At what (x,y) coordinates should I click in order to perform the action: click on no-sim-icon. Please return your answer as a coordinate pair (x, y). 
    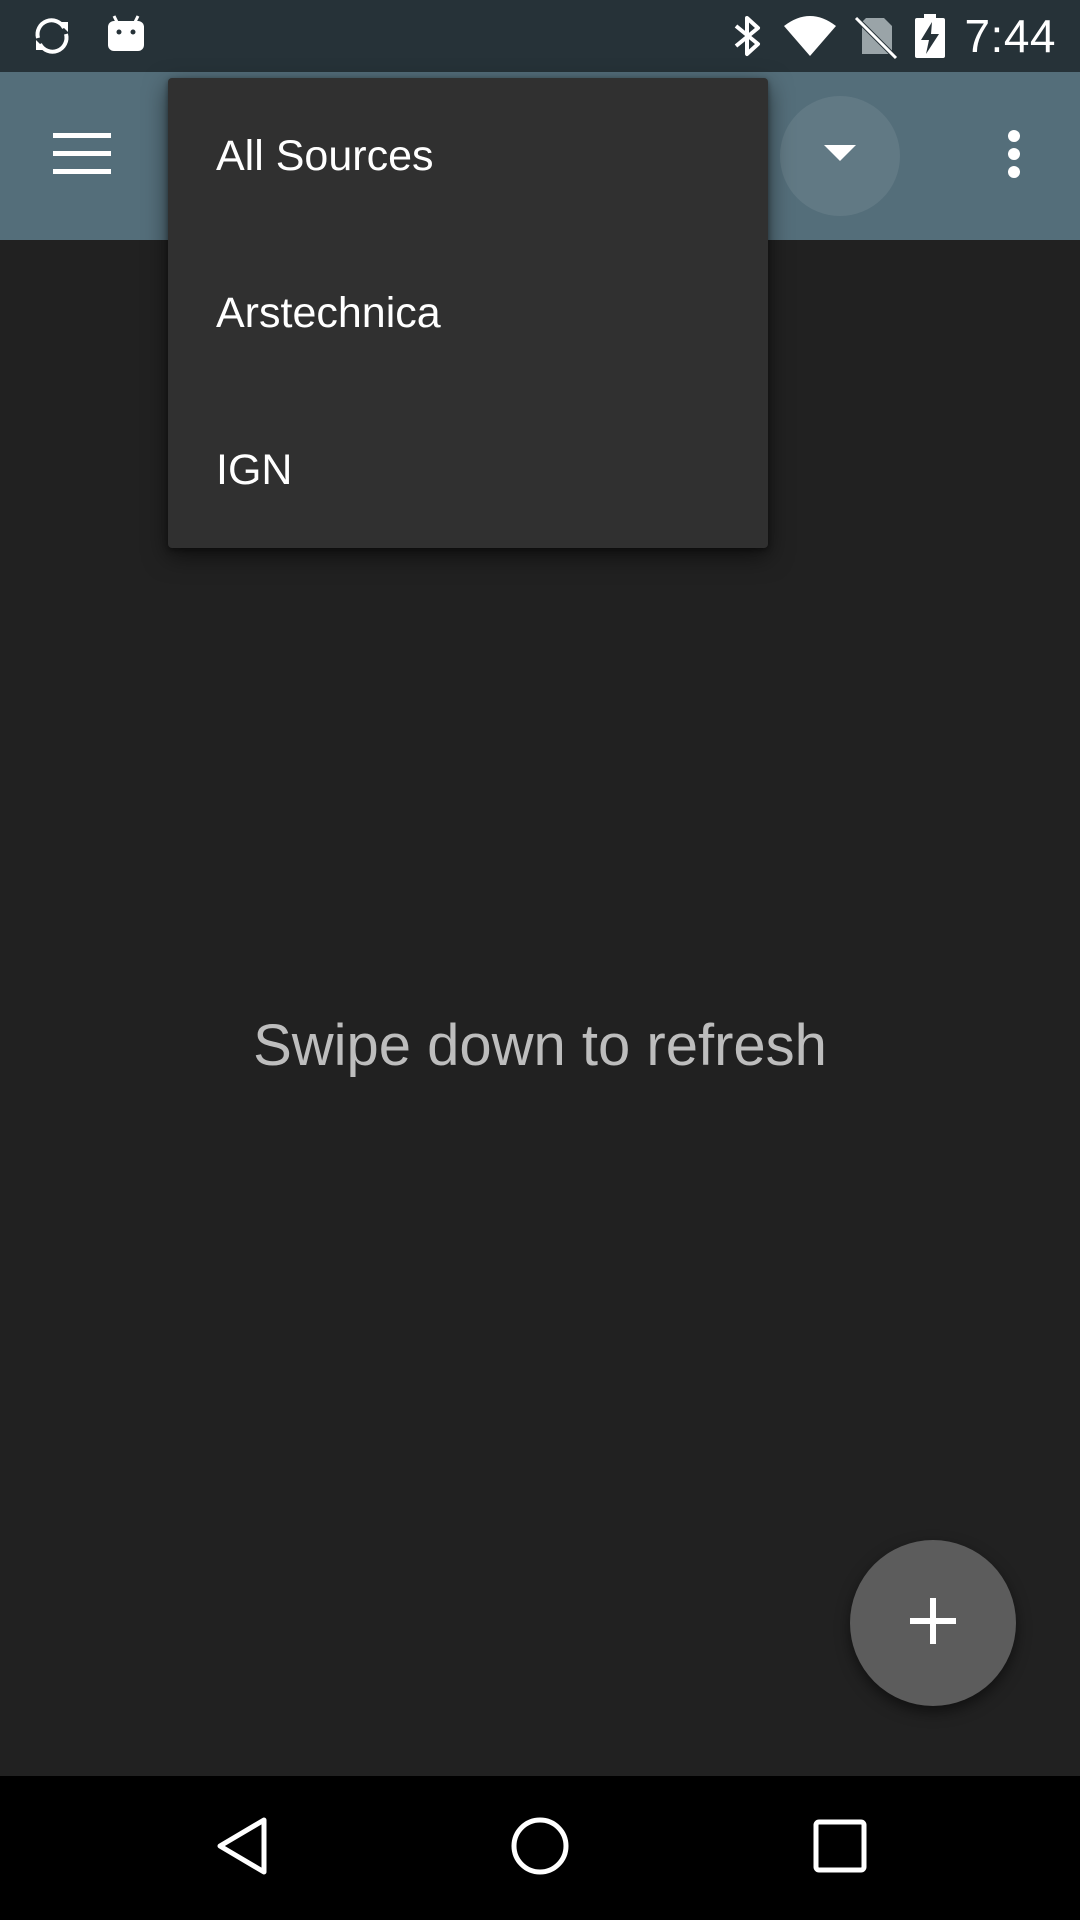
    Looking at the image, I should click on (876, 36).